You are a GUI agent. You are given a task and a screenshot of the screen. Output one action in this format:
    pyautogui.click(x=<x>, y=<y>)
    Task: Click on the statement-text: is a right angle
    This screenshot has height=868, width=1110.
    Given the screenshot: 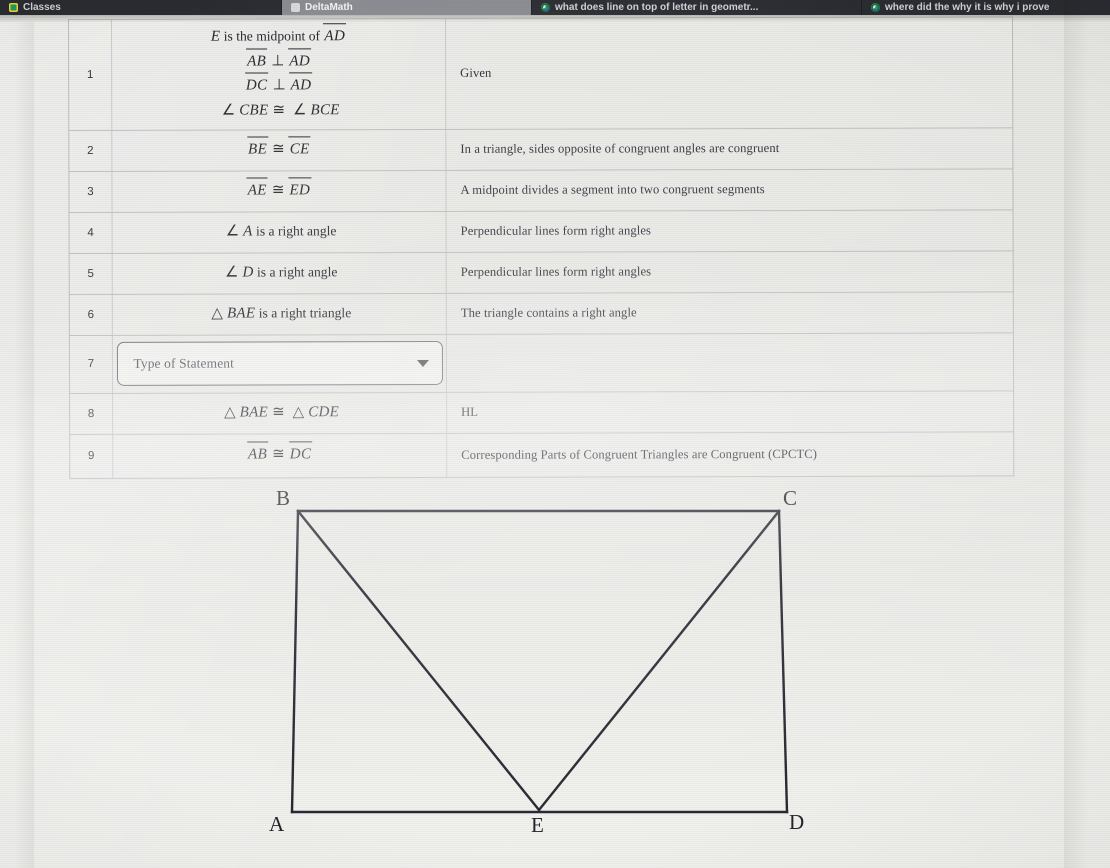 What is the action you would take?
    pyautogui.click(x=295, y=272)
    